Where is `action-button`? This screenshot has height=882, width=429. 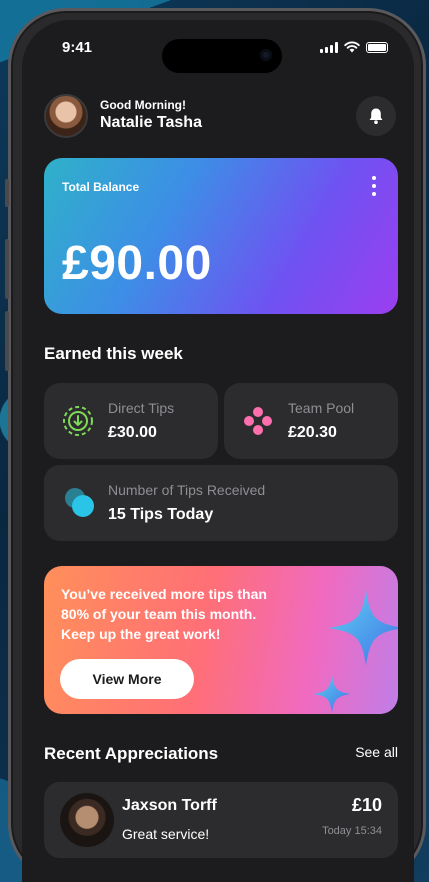 action-button is located at coordinates (7, 193).